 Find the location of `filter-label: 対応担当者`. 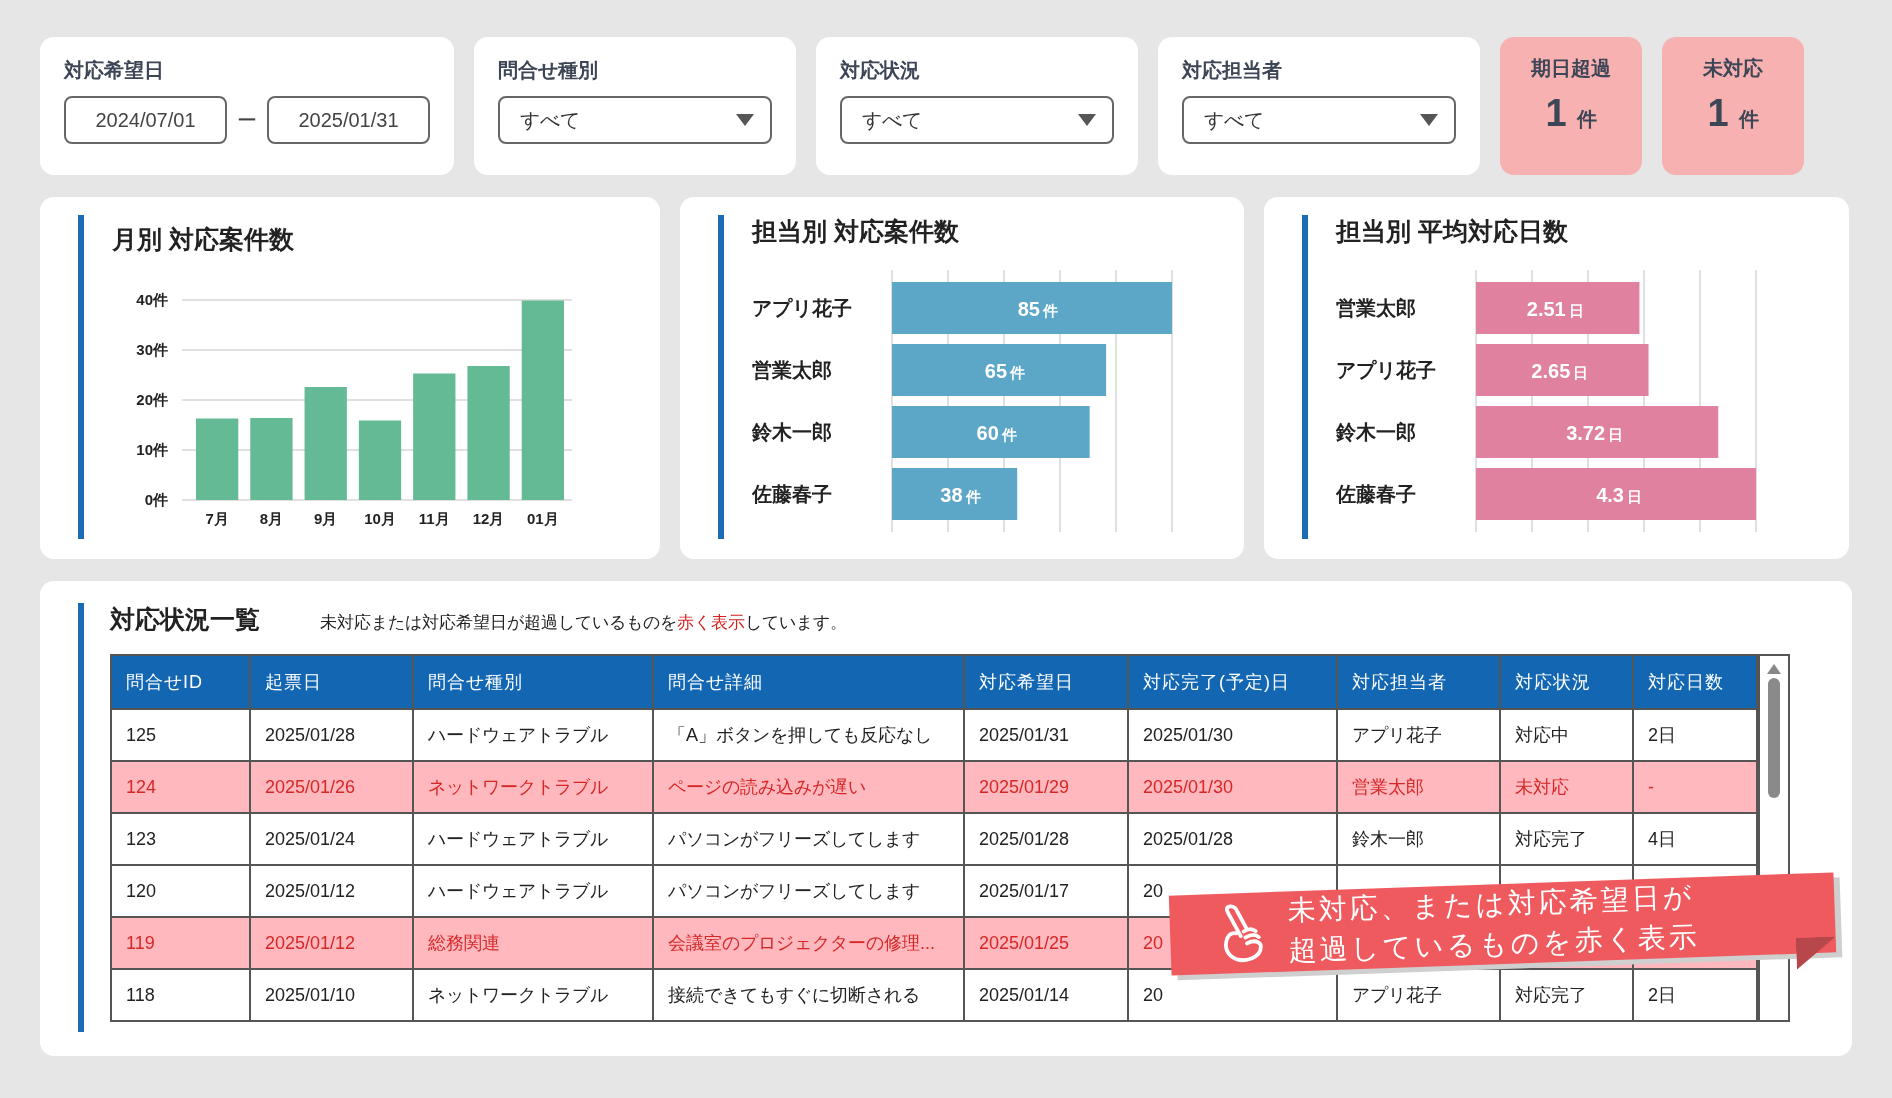

filter-label: 対応担当者 is located at coordinates (1232, 70).